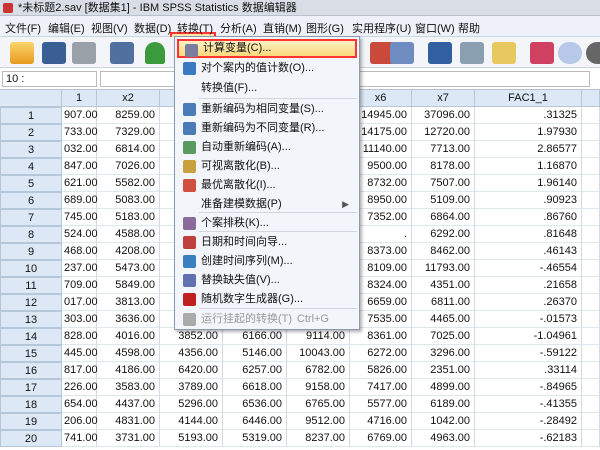 This screenshot has width=600, height=450. I want to click on data-cell: 5296.00, so click(191, 404).